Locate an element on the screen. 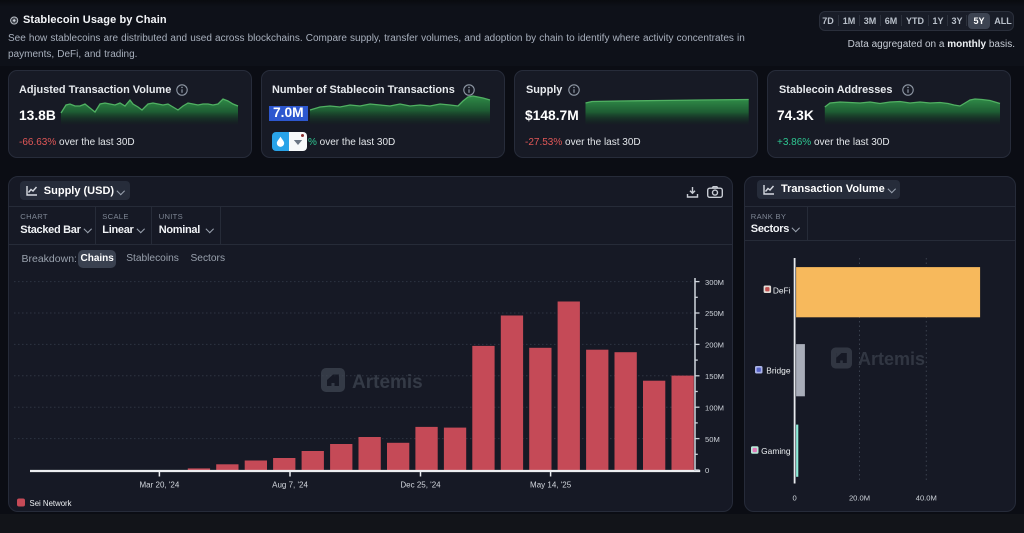 This screenshot has height=533, width=1024. svg-text: 200M is located at coordinates (714, 345).